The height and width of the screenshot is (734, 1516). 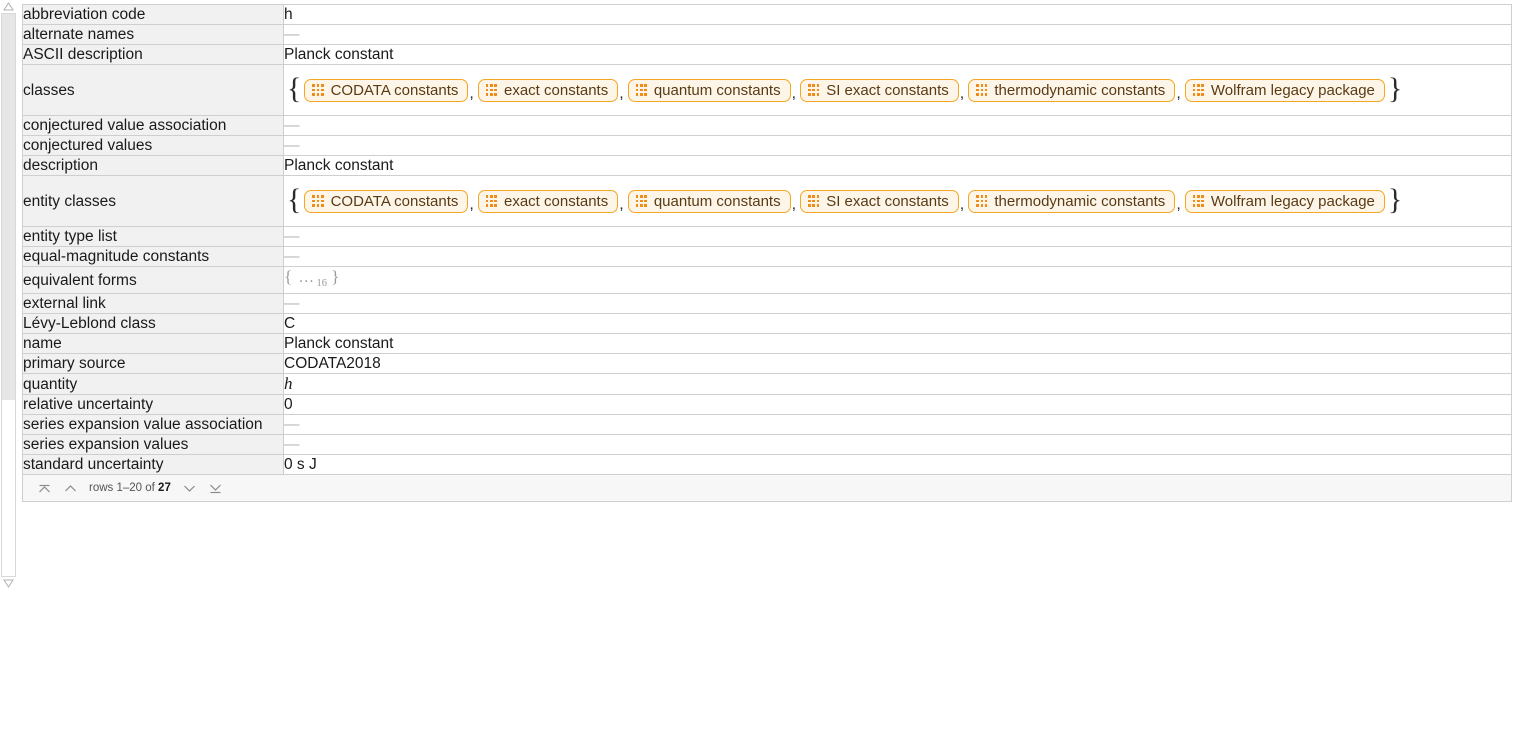 I want to click on table-row: quantity h, so click(x=767, y=384).